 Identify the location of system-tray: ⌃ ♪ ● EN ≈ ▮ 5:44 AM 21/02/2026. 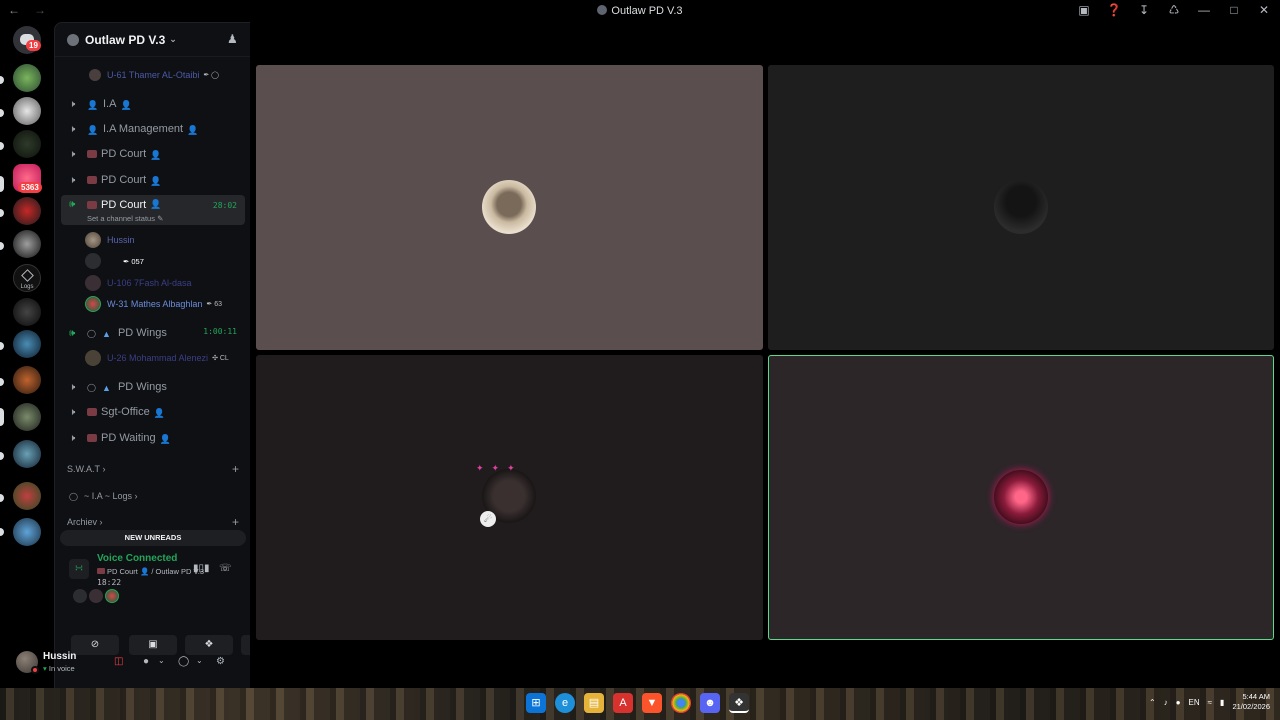
(1209, 702).